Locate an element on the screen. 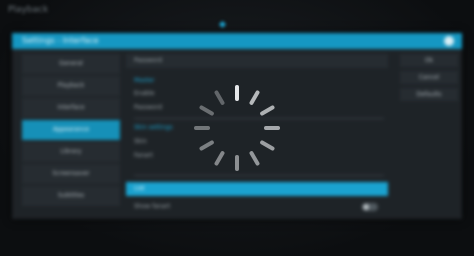 This screenshot has width=474, height=256. cancel-button: Cancel is located at coordinates (429, 77).